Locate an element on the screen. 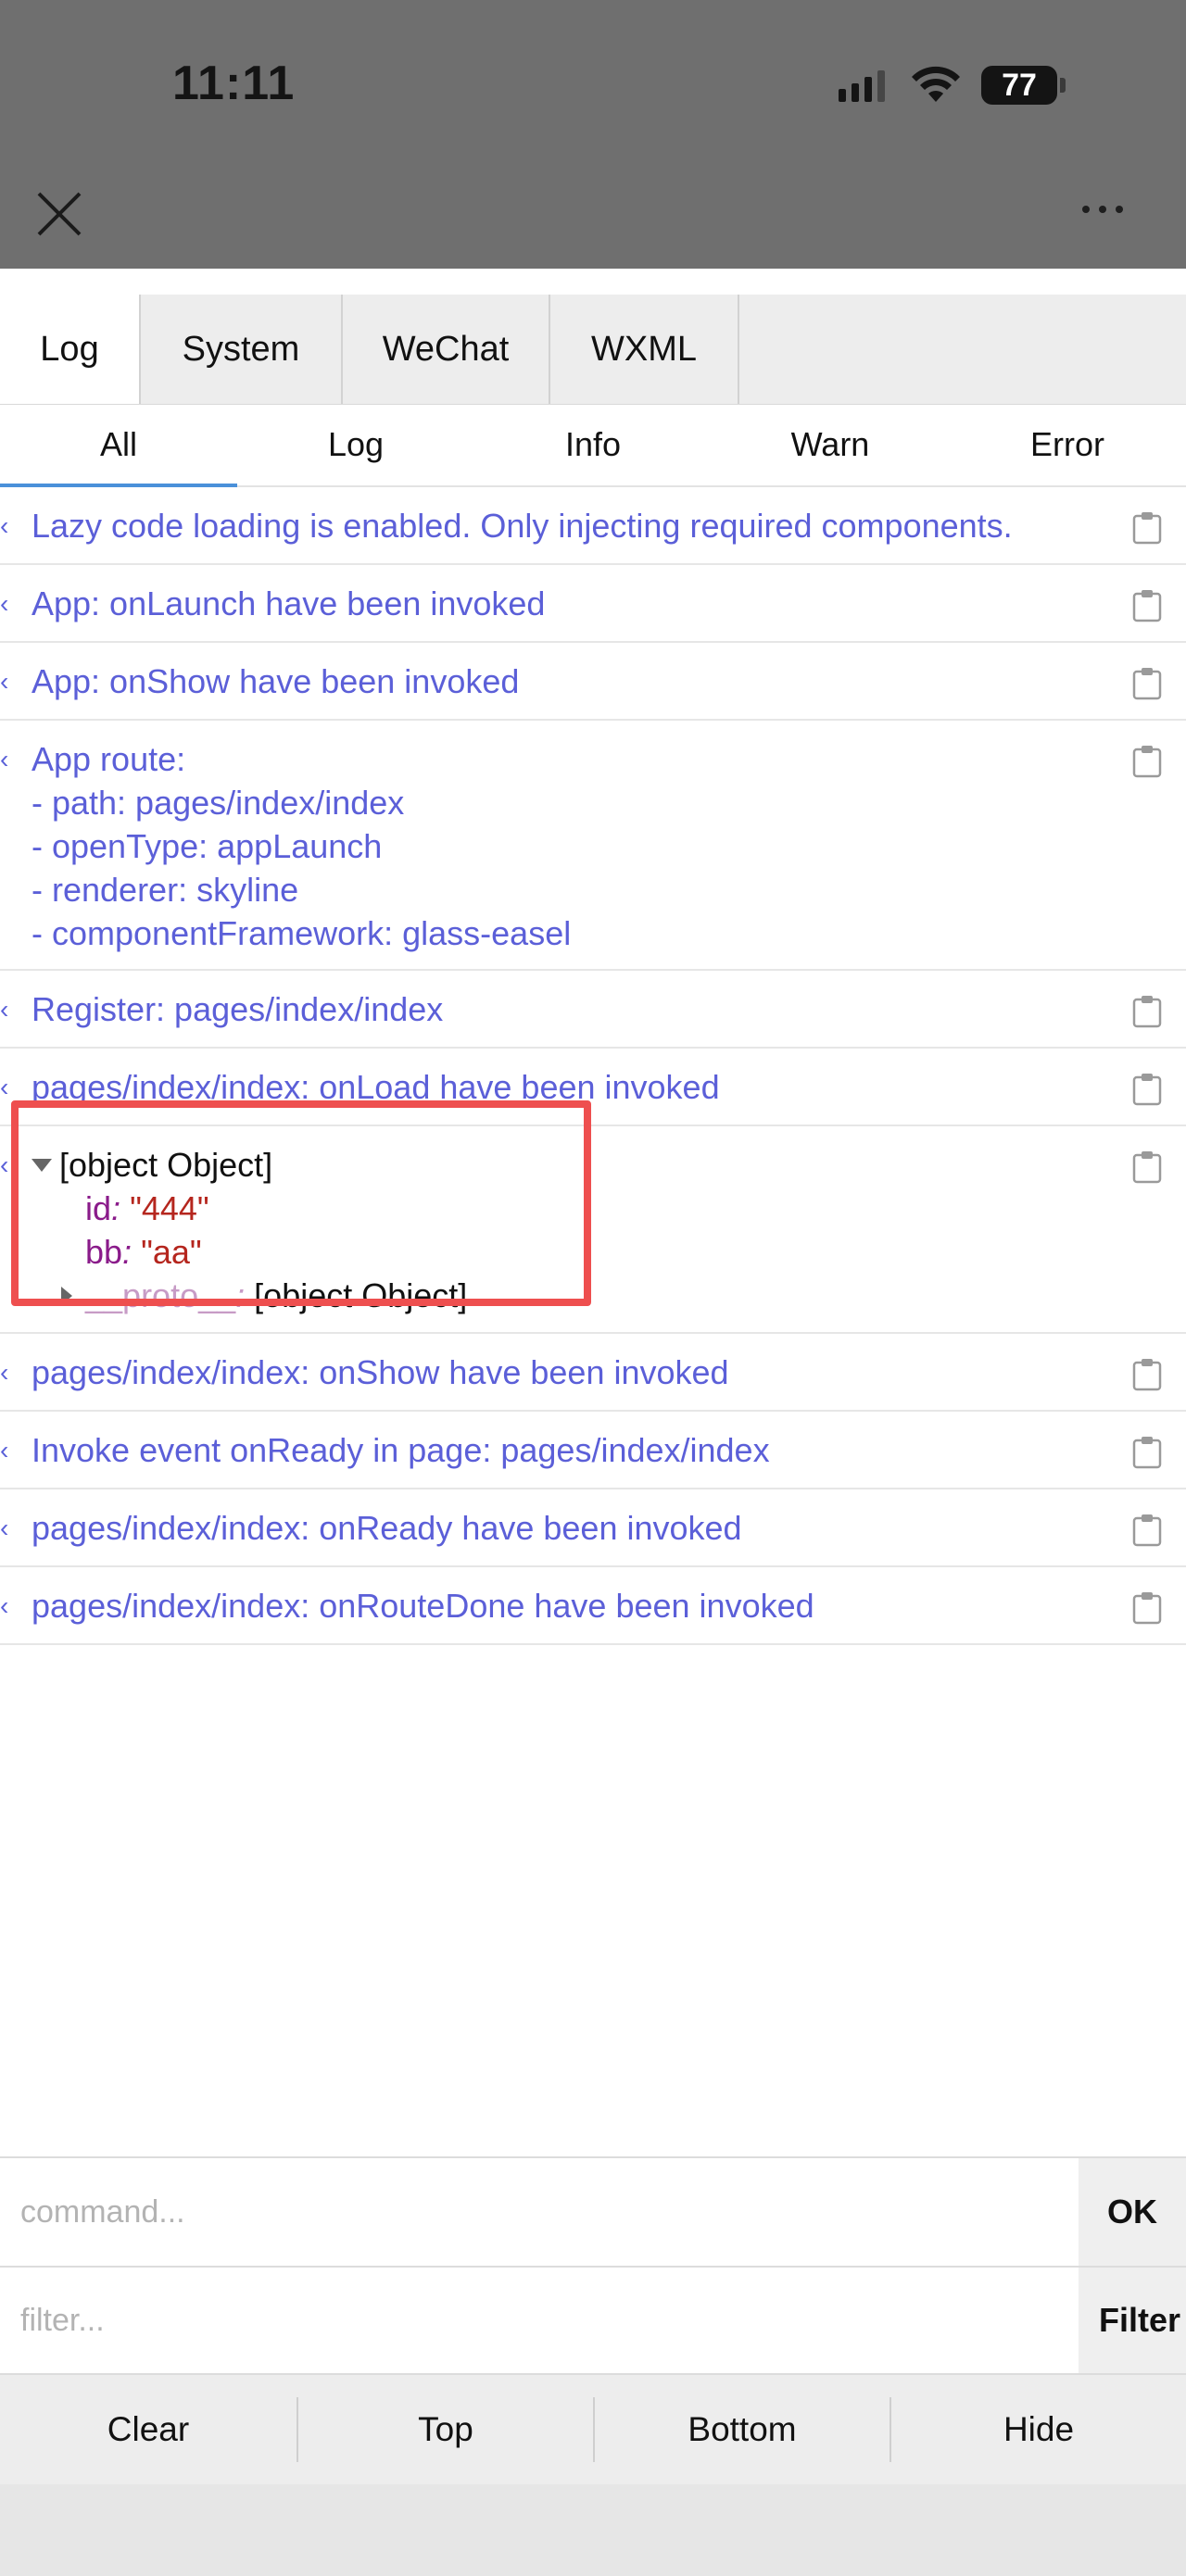 The height and width of the screenshot is (2576, 1186). tab-system: System is located at coordinates (242, 349).